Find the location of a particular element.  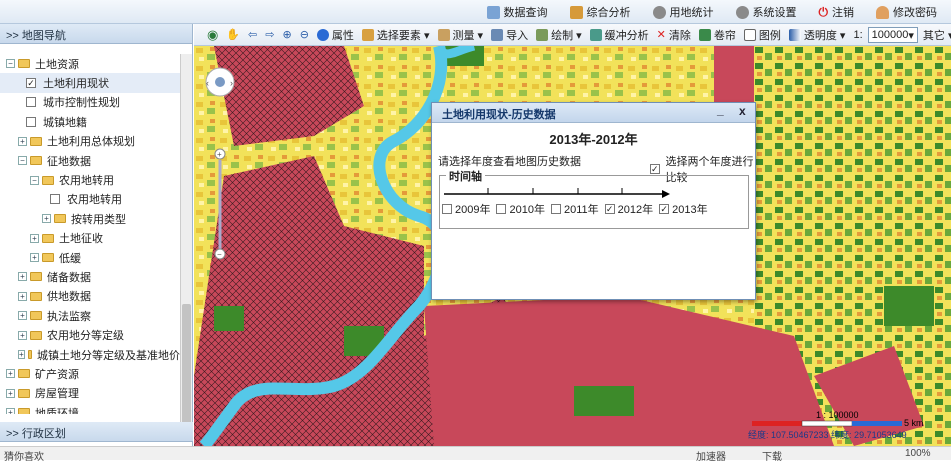

scale-select: 100000 ▾ is located at coordinates (892, 34).